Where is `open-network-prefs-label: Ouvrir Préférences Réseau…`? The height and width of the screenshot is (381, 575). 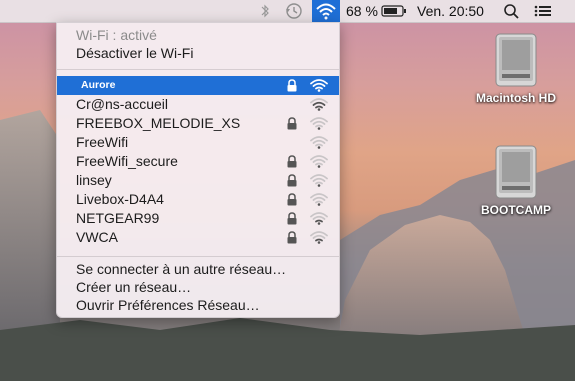 open-network-prefs-label: Ouvrir Préférences Réseau… is located at coordinates (168, 305).